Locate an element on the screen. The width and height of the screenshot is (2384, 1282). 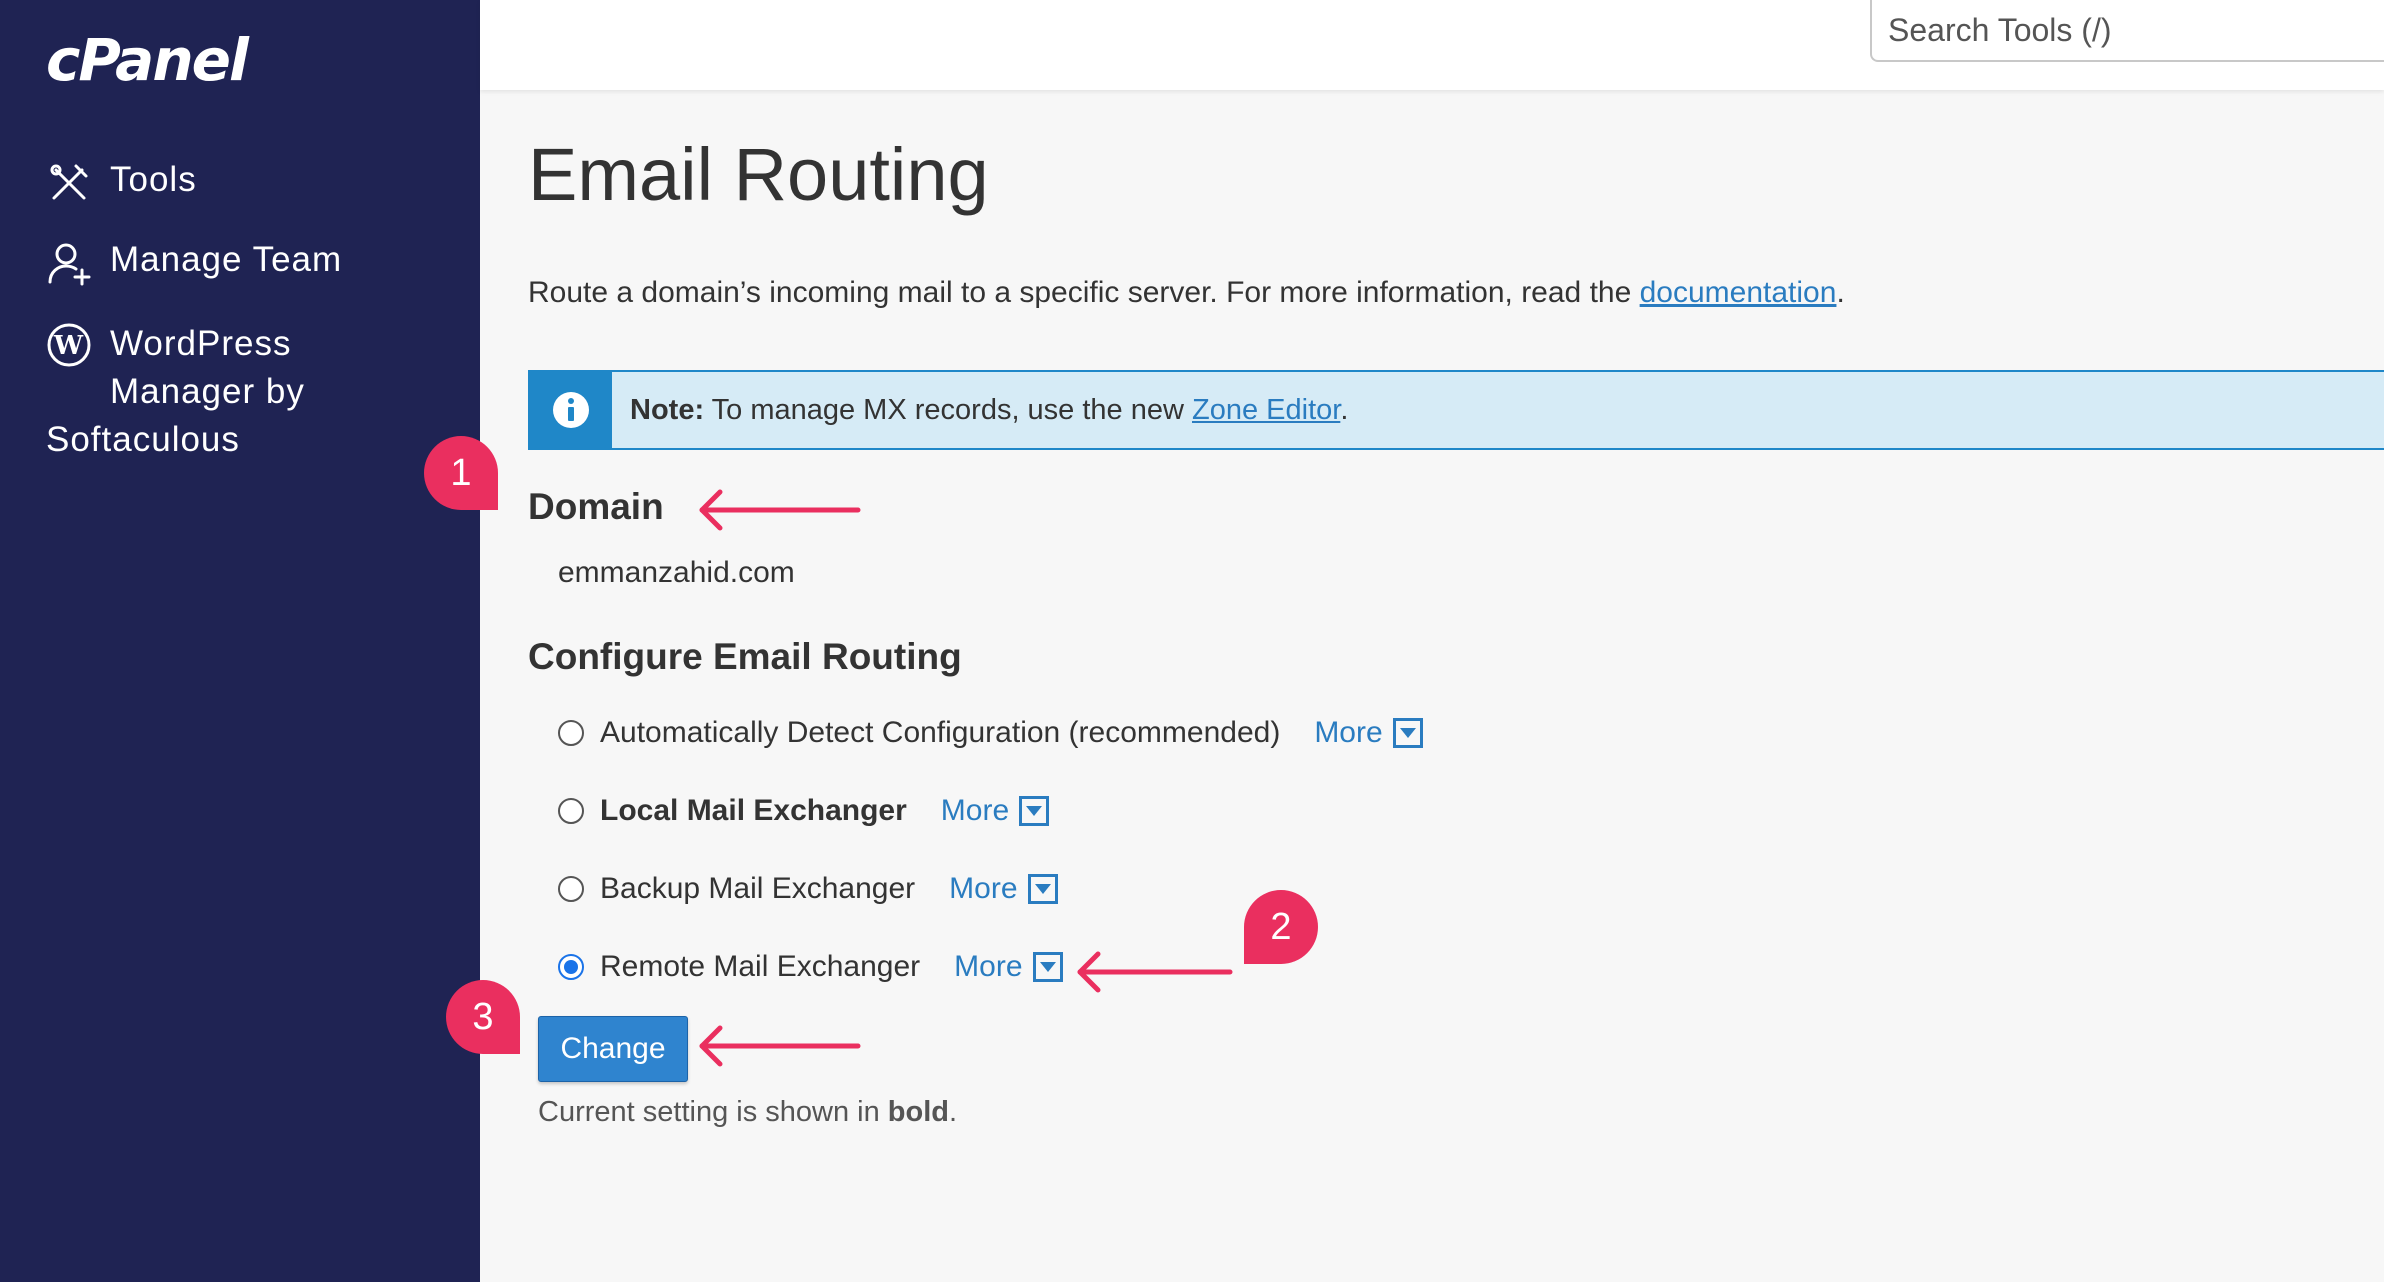
domain-heading: Domain is located at coordinates (596, 506).